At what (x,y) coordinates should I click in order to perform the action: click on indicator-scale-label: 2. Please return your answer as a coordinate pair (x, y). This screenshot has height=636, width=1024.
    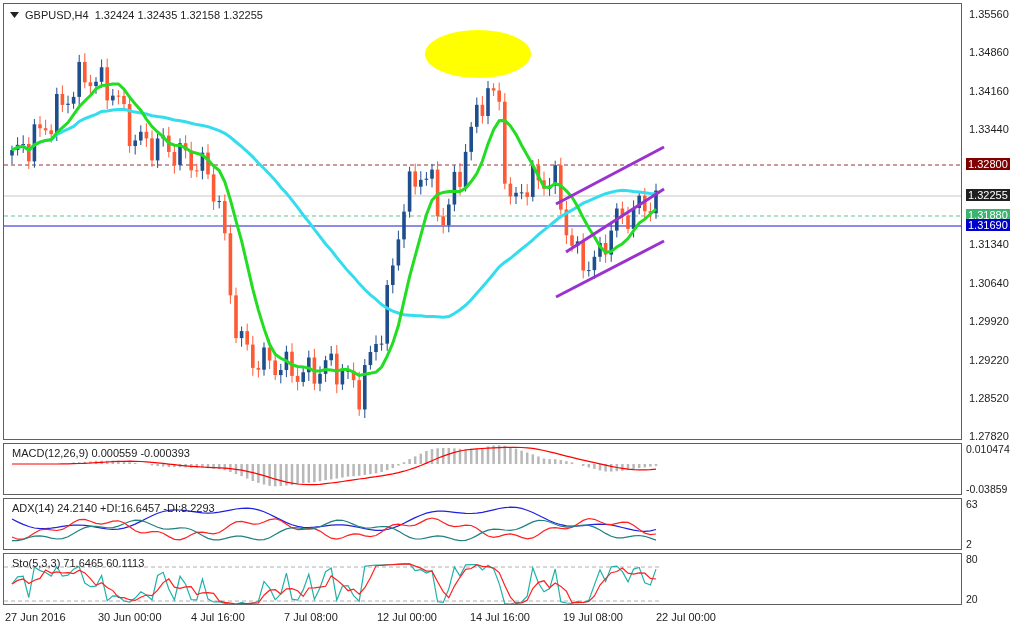
    Looking at the image, I should click on (969, 544).